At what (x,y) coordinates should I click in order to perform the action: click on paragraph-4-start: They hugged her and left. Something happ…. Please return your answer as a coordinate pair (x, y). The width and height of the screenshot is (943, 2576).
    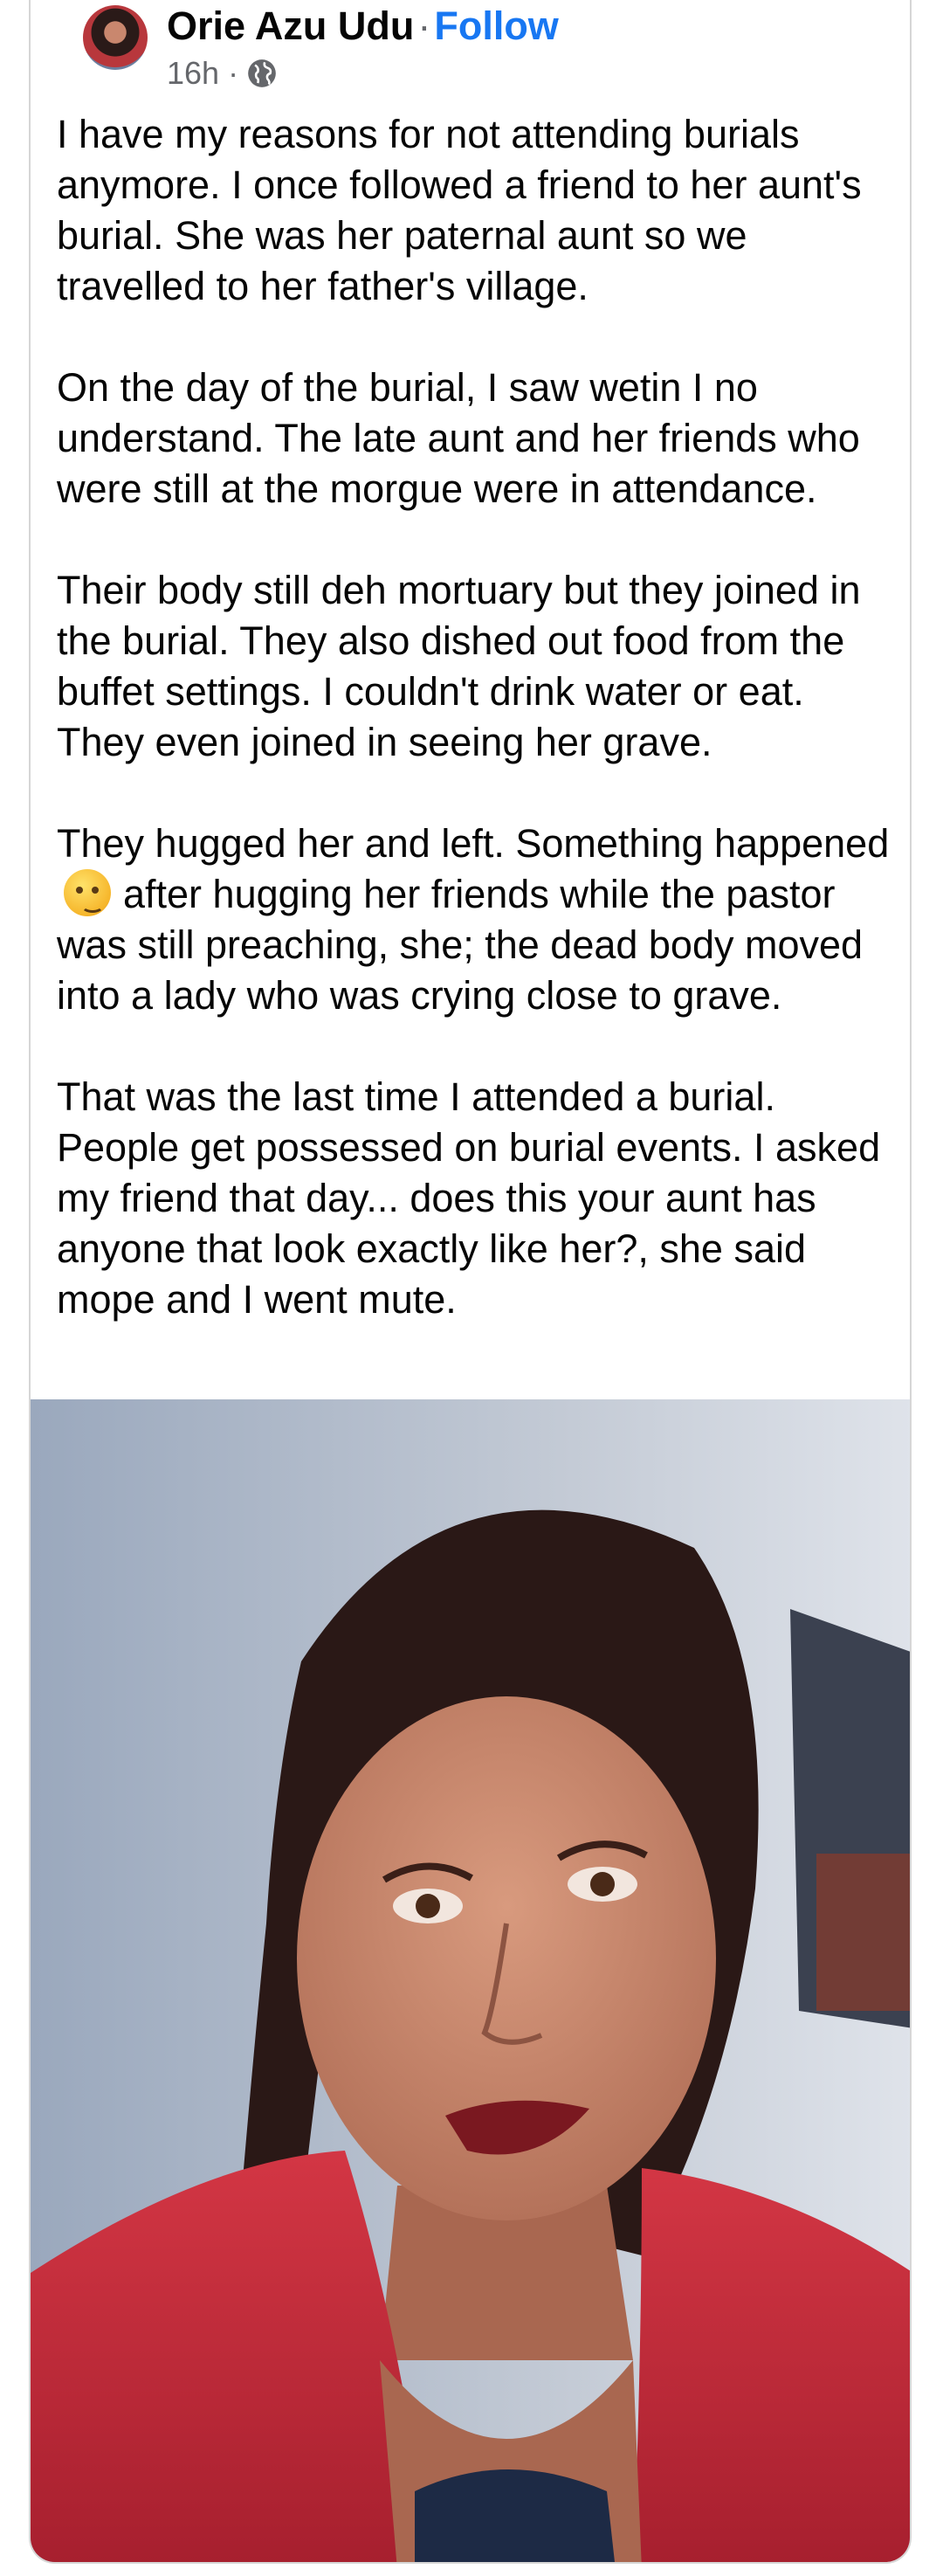
    Looking at the image, I should click on (473, 843).